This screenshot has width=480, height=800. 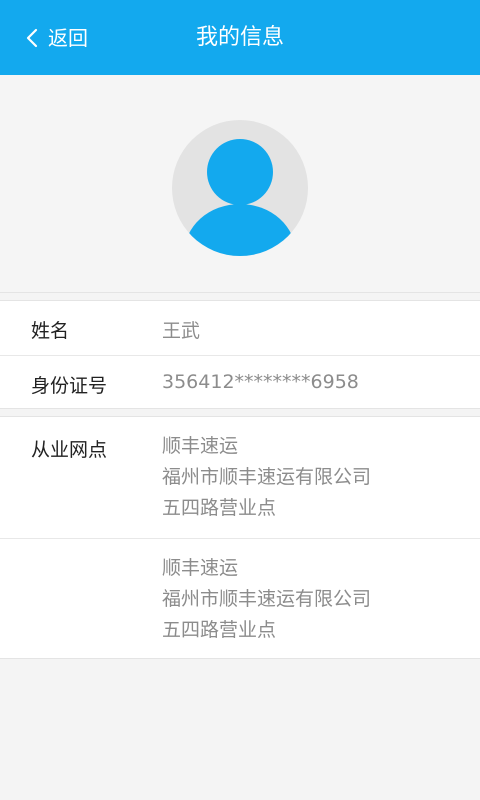 I want to click on name-row: 姓名 王武, so click(x=240, y=328).